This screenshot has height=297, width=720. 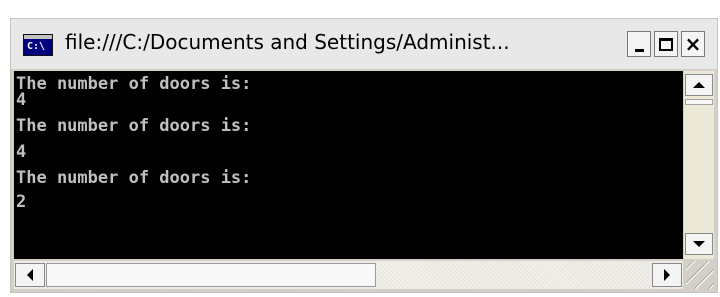 I want to click on scroll-down-button, so click(x=699, y=244).